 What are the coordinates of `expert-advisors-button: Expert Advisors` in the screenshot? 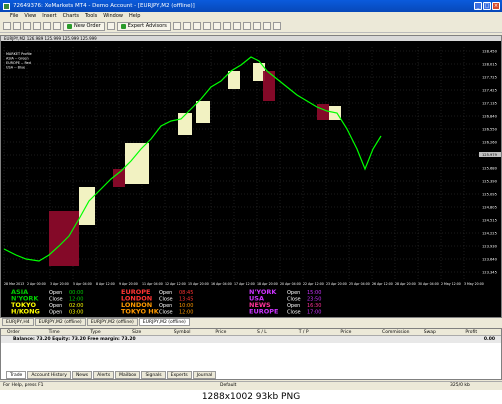 It's located at (143, 26).